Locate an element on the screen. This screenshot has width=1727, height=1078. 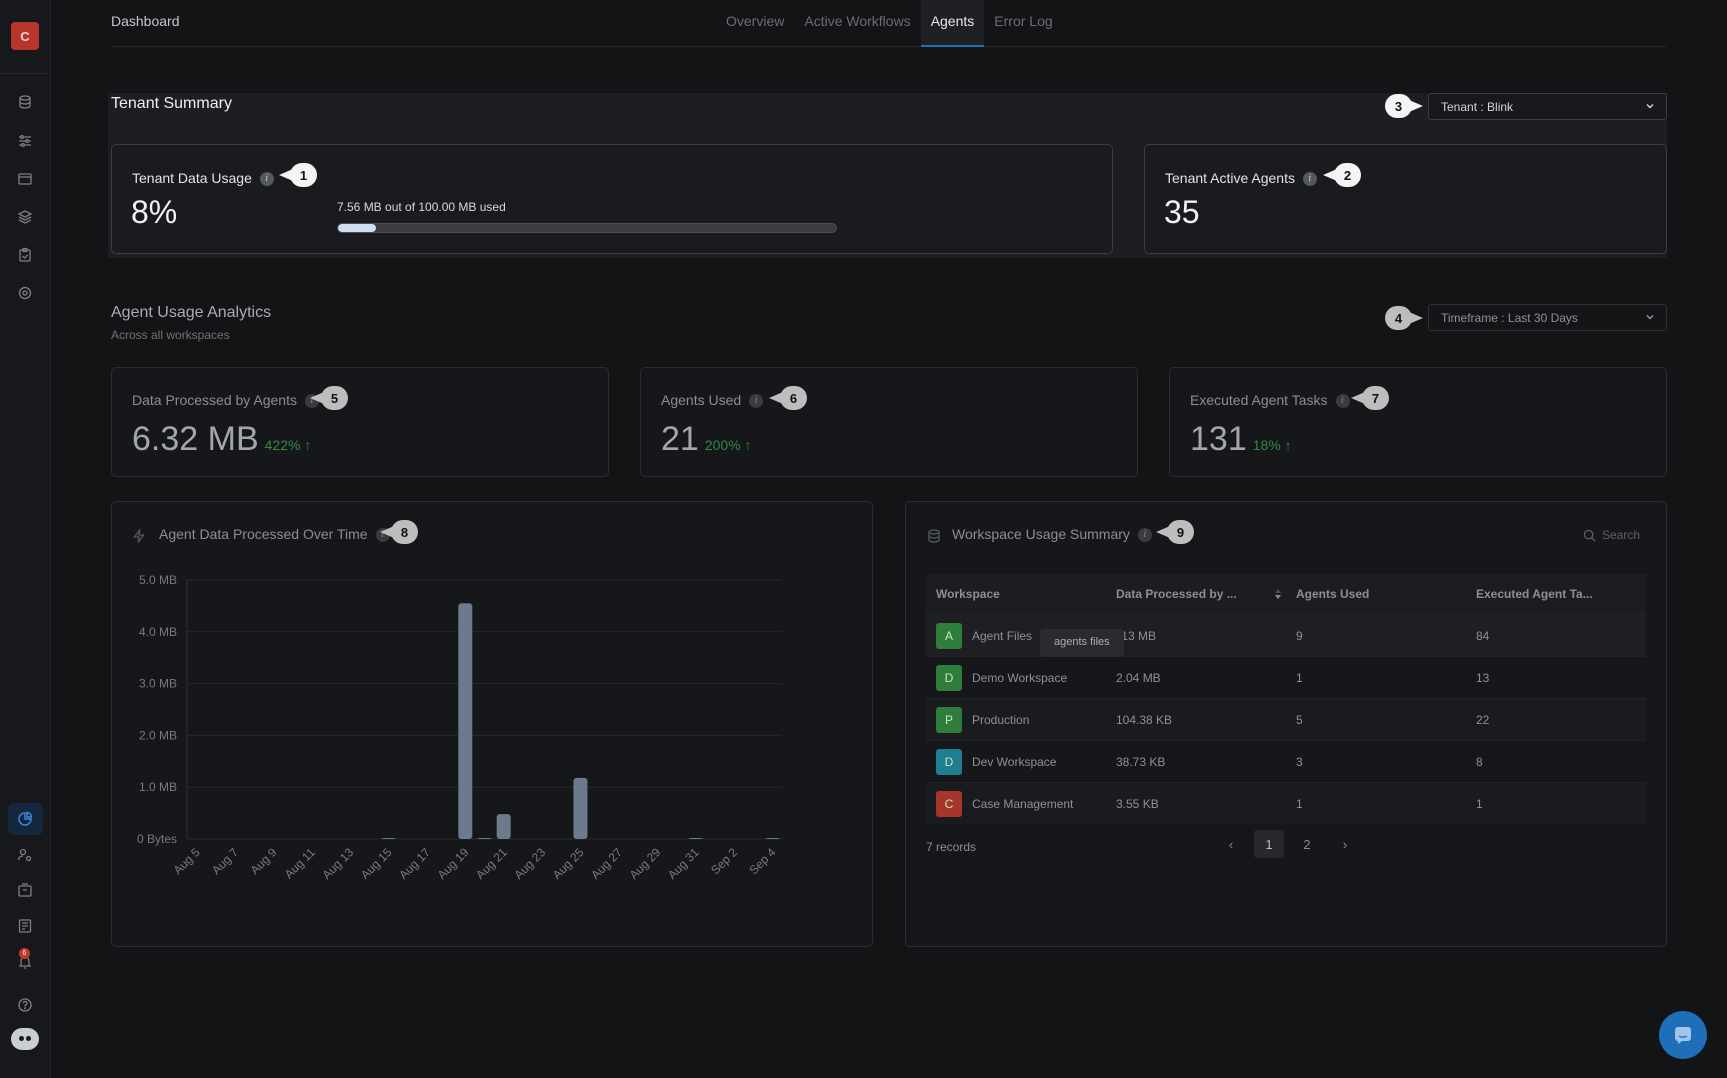
workspace-name: Dev Workspace is located at coordinates (1014, 762).